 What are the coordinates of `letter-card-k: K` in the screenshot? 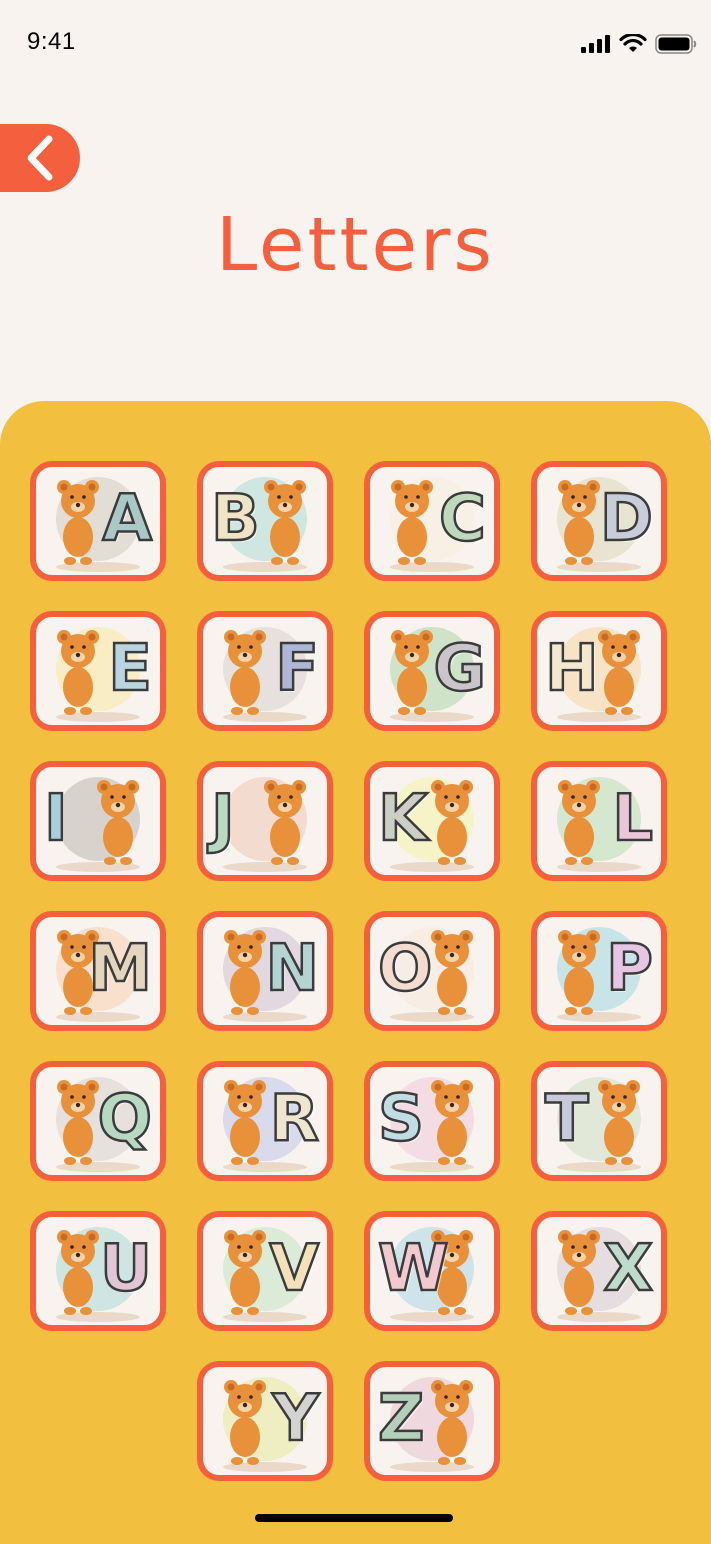 It's located at (432, 821).